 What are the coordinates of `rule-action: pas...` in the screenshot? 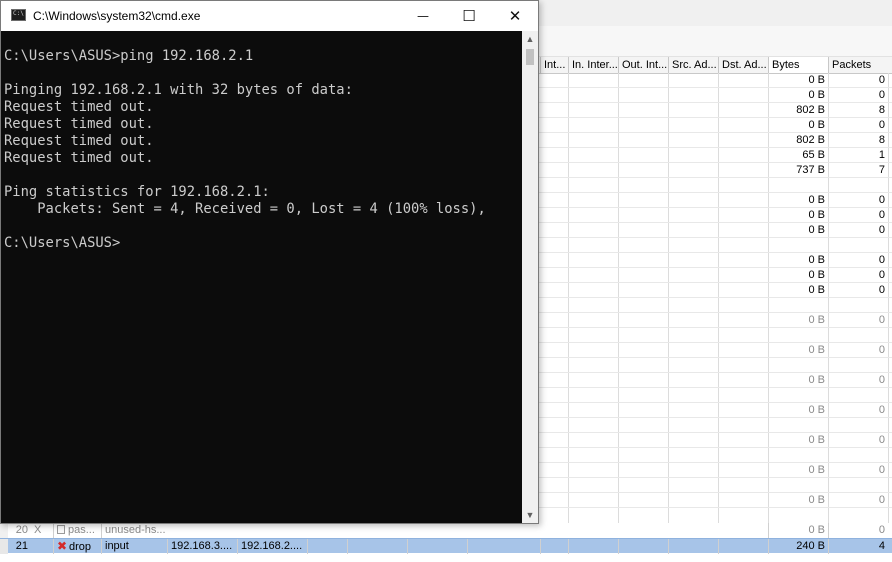 It's located at (77, 530).